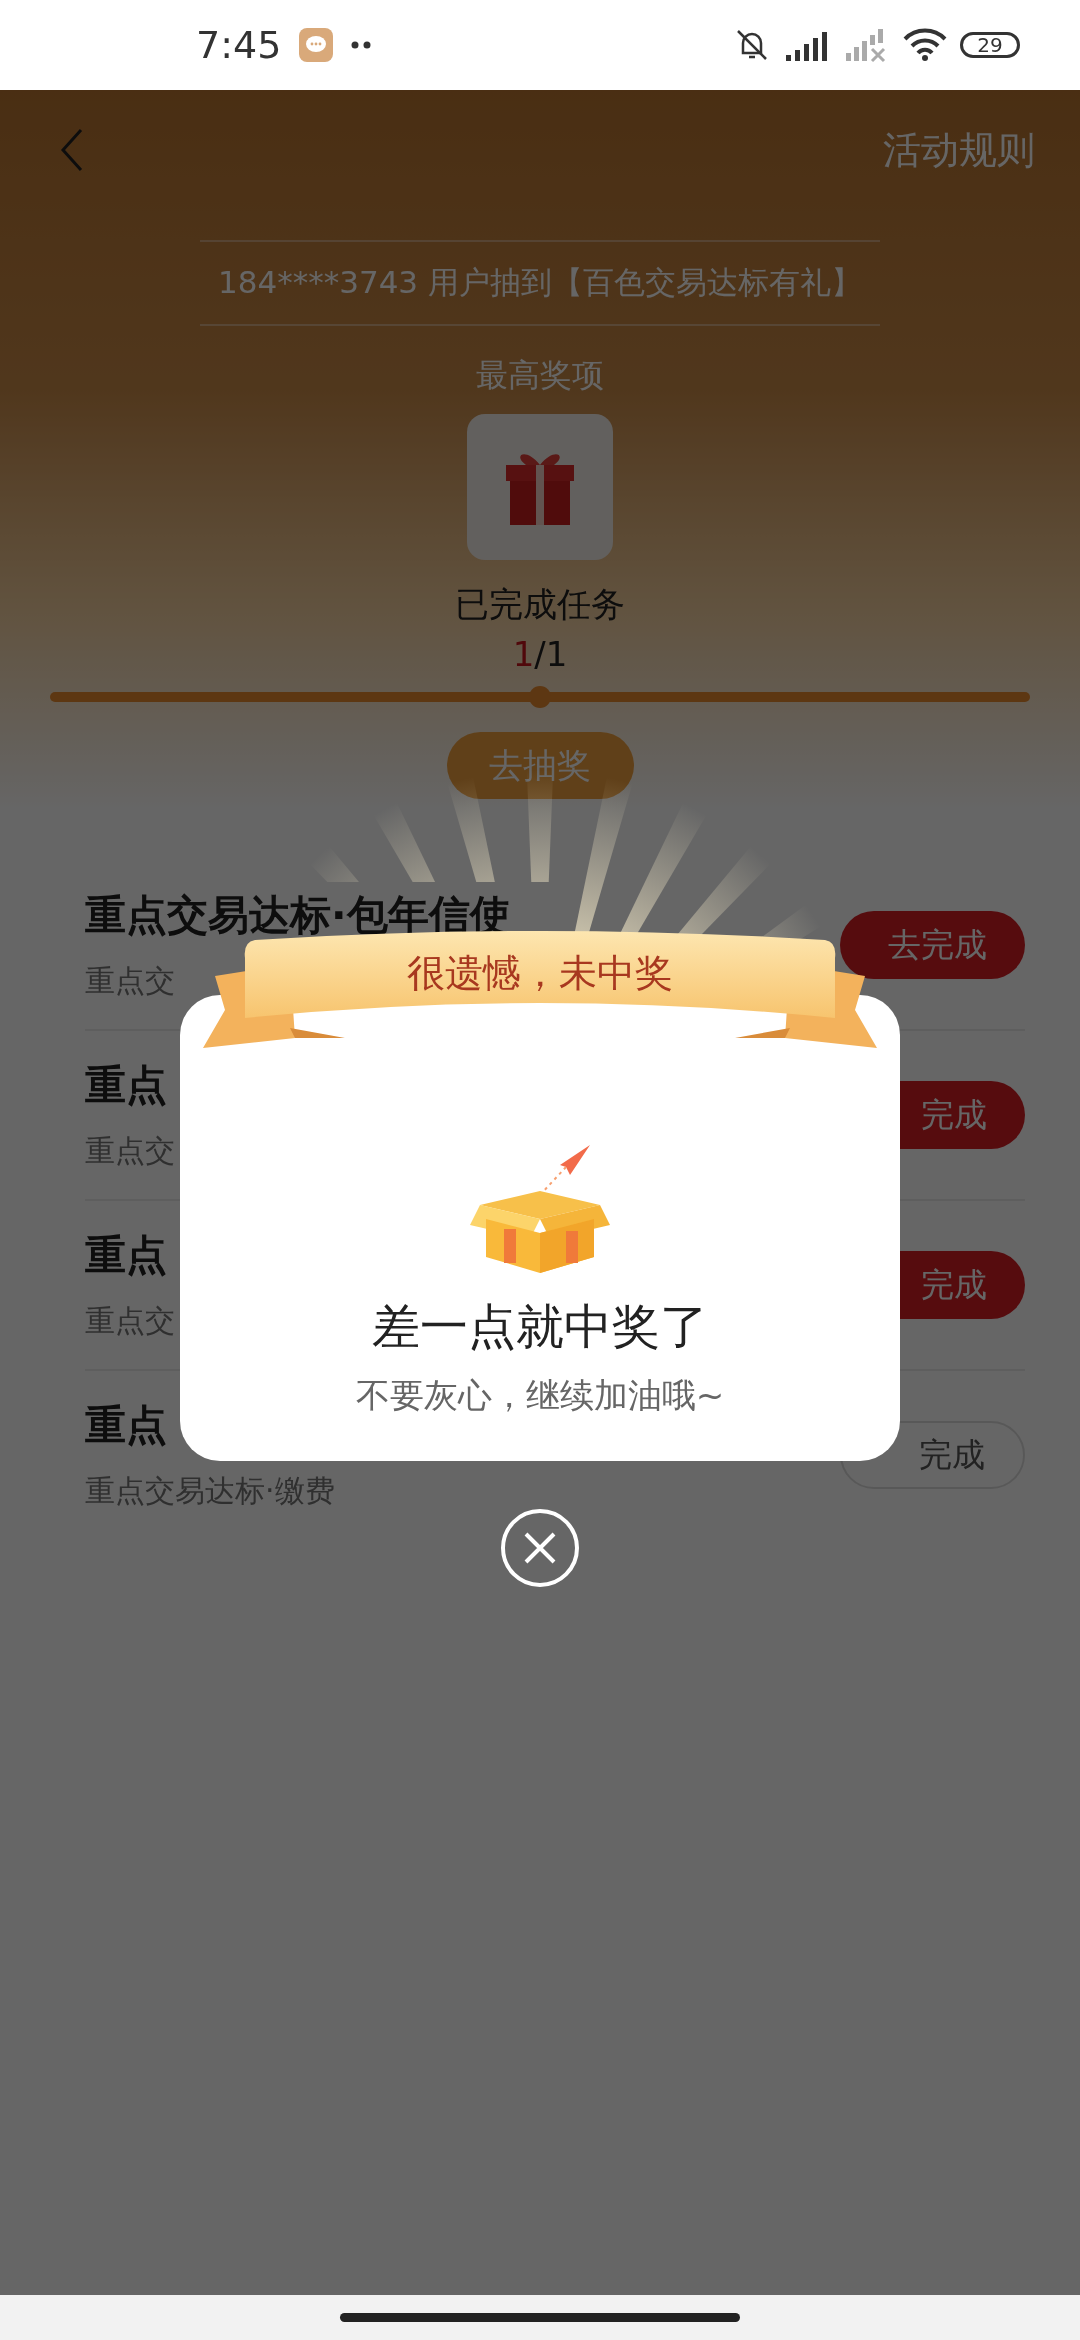 This screenshot has height=2340, width=1080. What do you see at coordinates (540, 654) in the screenshot?
I see `progress-count: 1/1` at bounding box center [540, 654].